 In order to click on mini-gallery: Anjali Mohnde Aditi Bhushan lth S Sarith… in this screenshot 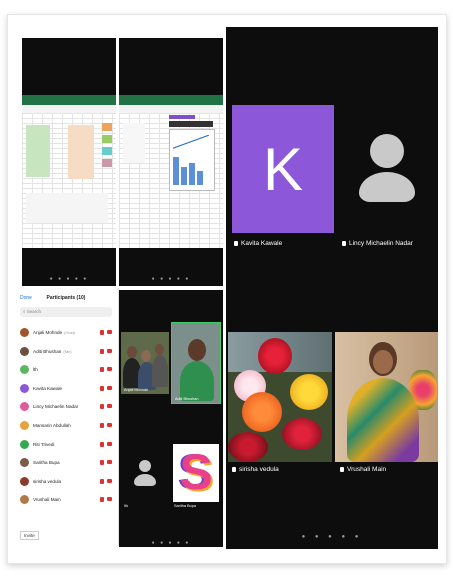, I will do `click(171, 418)`.